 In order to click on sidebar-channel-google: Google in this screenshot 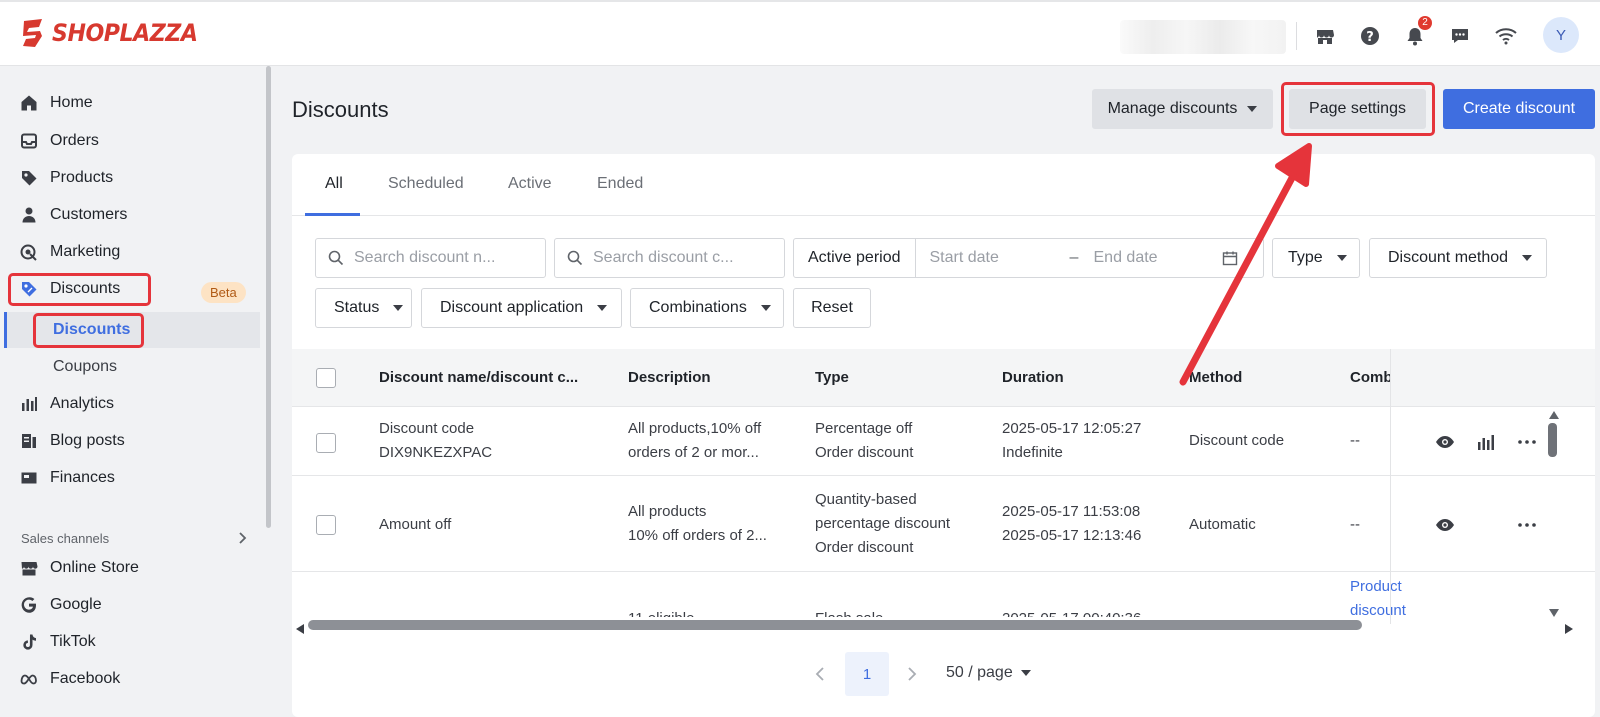, I will do `click(61, 605)`.